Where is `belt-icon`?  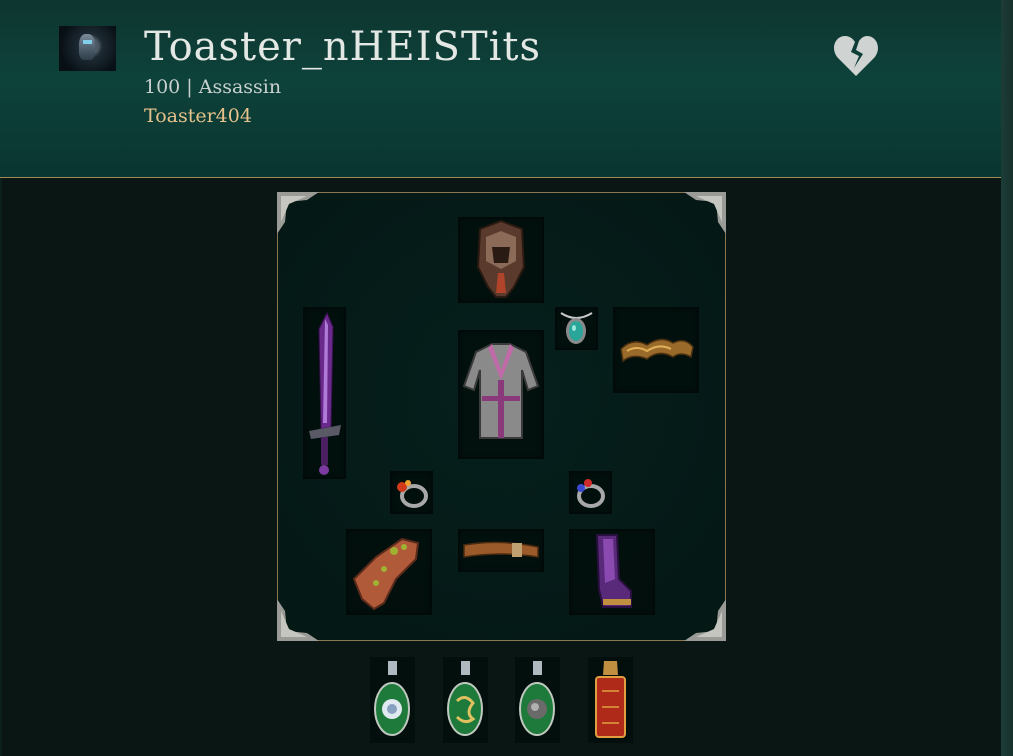 belt-icon is located at coordinates (501, 549).